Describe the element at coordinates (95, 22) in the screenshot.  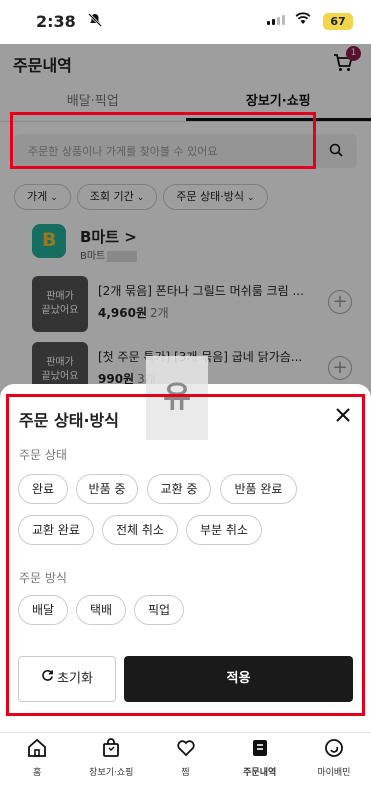
I see `bell-muted-icon` at that location.